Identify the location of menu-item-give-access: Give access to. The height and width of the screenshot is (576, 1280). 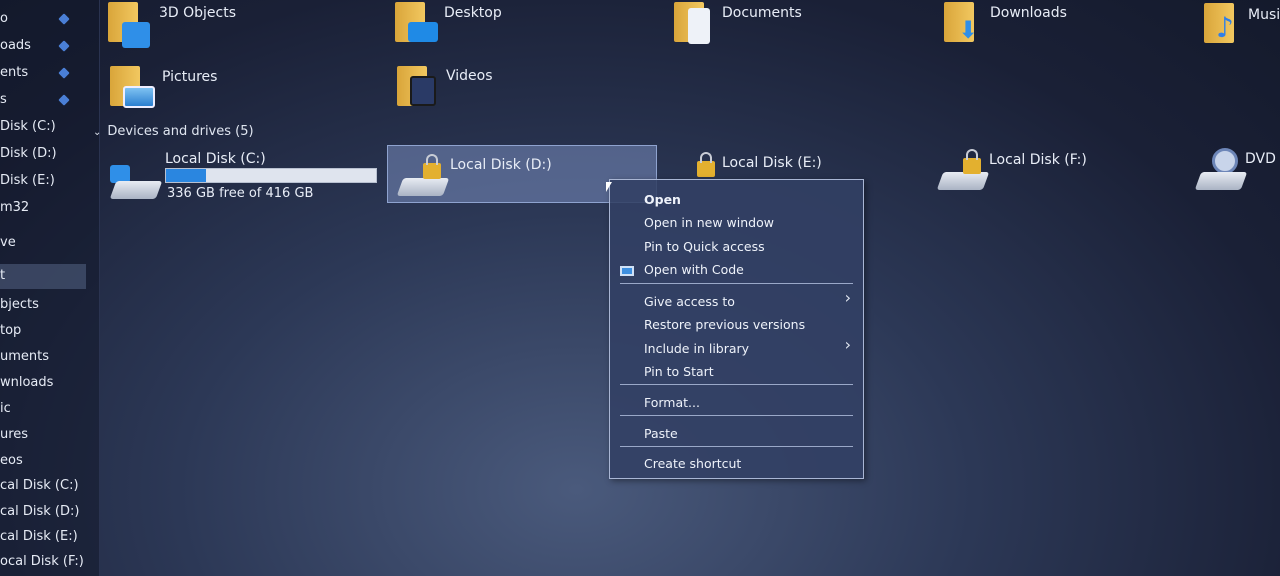
(689, 301).